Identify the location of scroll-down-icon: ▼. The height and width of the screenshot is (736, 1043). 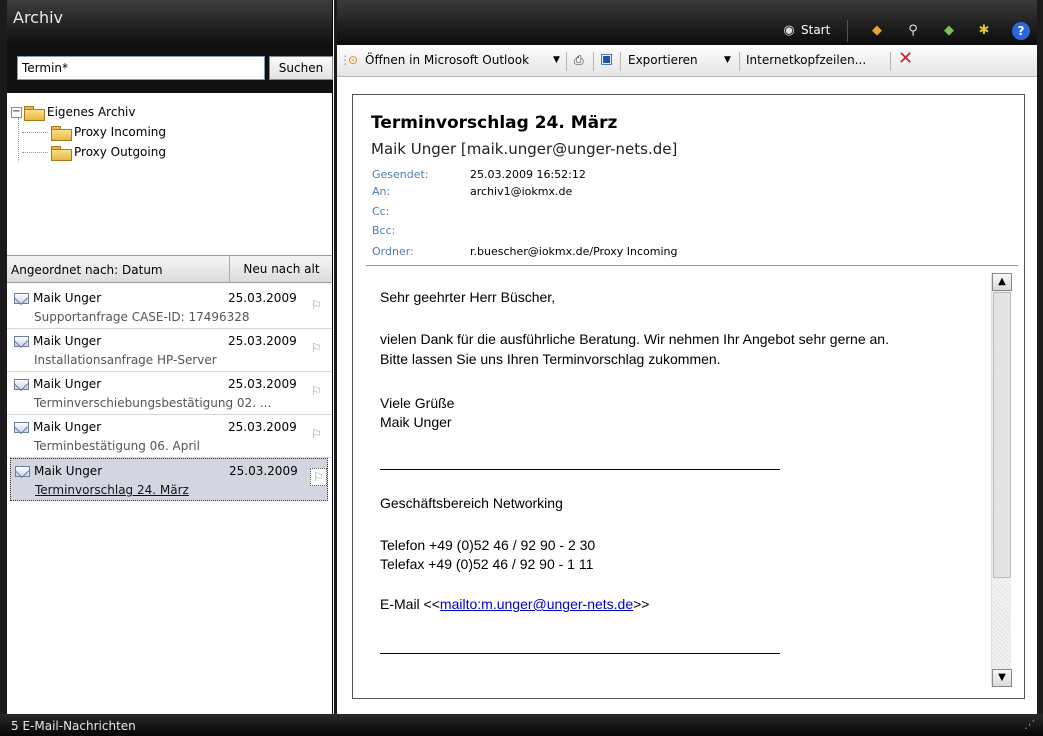
(1002, 678).